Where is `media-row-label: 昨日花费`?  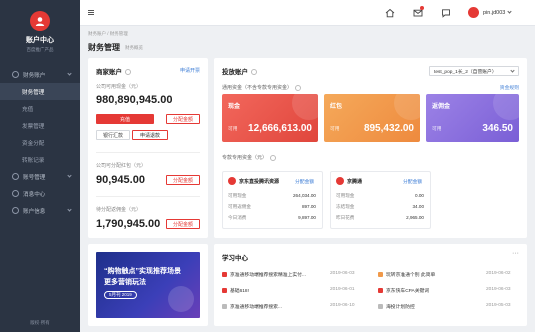
media-row-label: 昨日花费 is located at coordinates (345, 217).